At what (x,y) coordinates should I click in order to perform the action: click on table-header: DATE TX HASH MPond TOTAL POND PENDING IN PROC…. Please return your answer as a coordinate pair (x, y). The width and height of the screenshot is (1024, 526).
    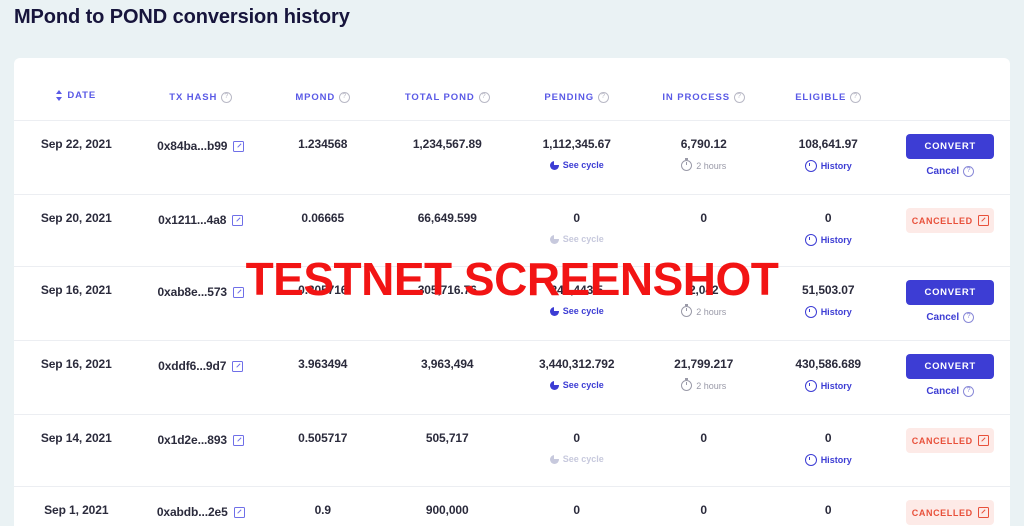
    Looking at the image, I should click on (512, 89).